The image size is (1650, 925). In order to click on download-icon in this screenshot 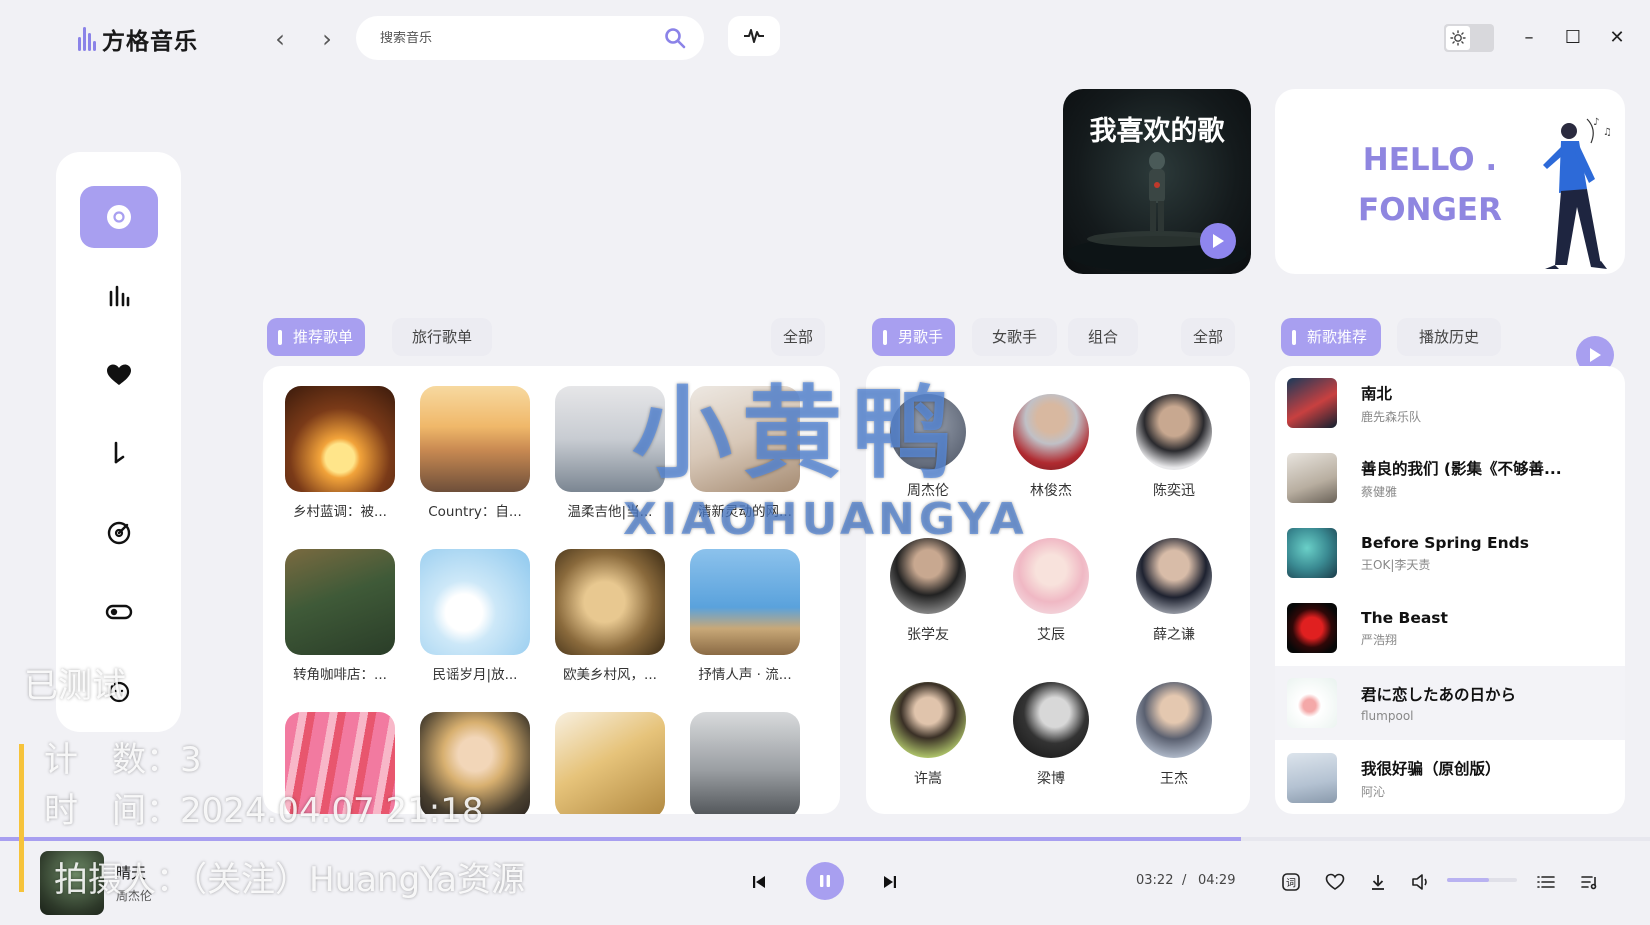, I will do `click(1378, 882)`.